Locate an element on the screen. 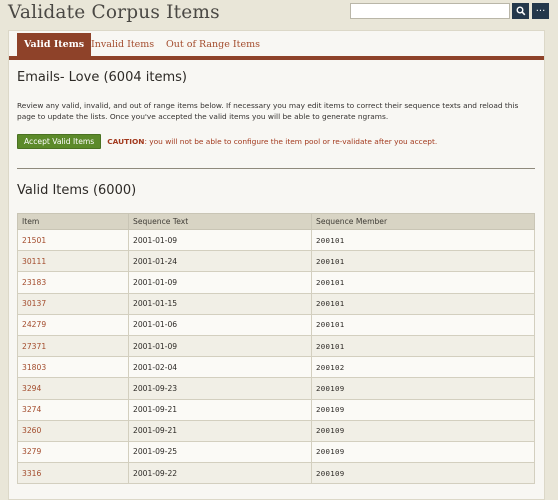 The image size is (558, 500). item-cell: 30111 is located at coordinates (73, 261).